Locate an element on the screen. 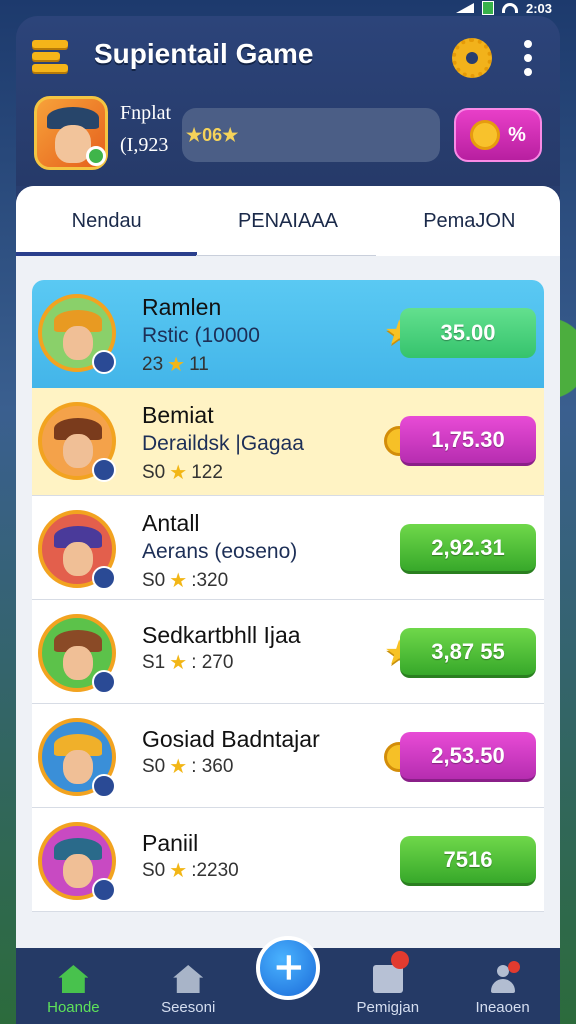  score-value: 3,87 55 is located at coordinates (468, 651).